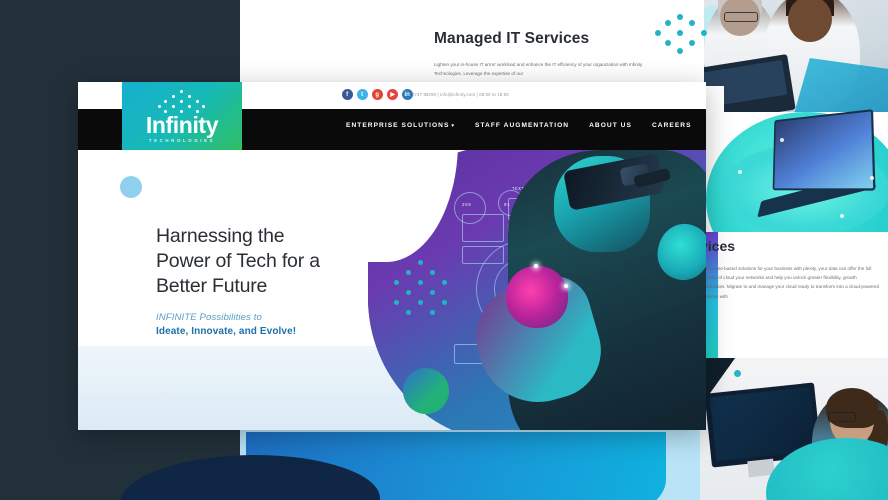  Describe the element at coordinates (212, 286) in the screenshot. I see `hero-headline-line-3: Better Future` at that location.